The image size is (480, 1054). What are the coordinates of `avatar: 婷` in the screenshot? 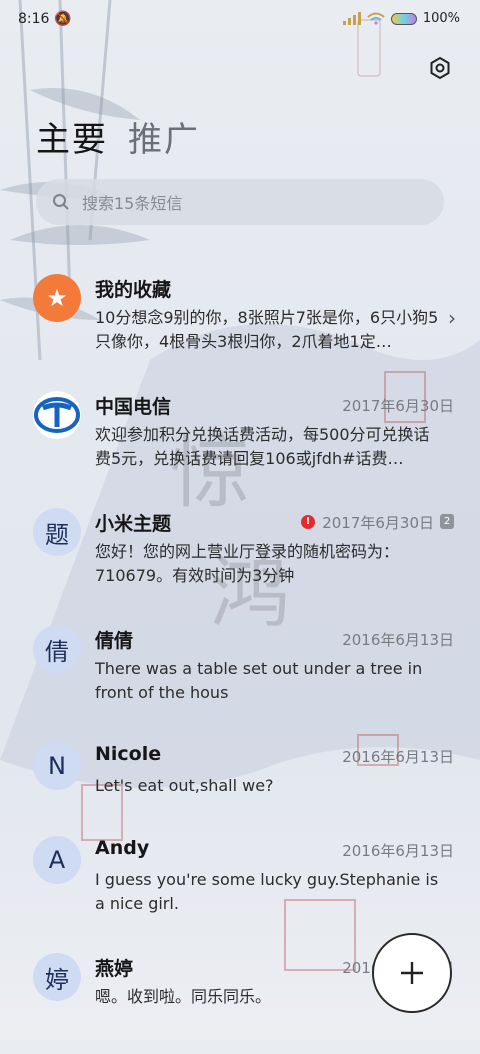 It's located at (57, 977).